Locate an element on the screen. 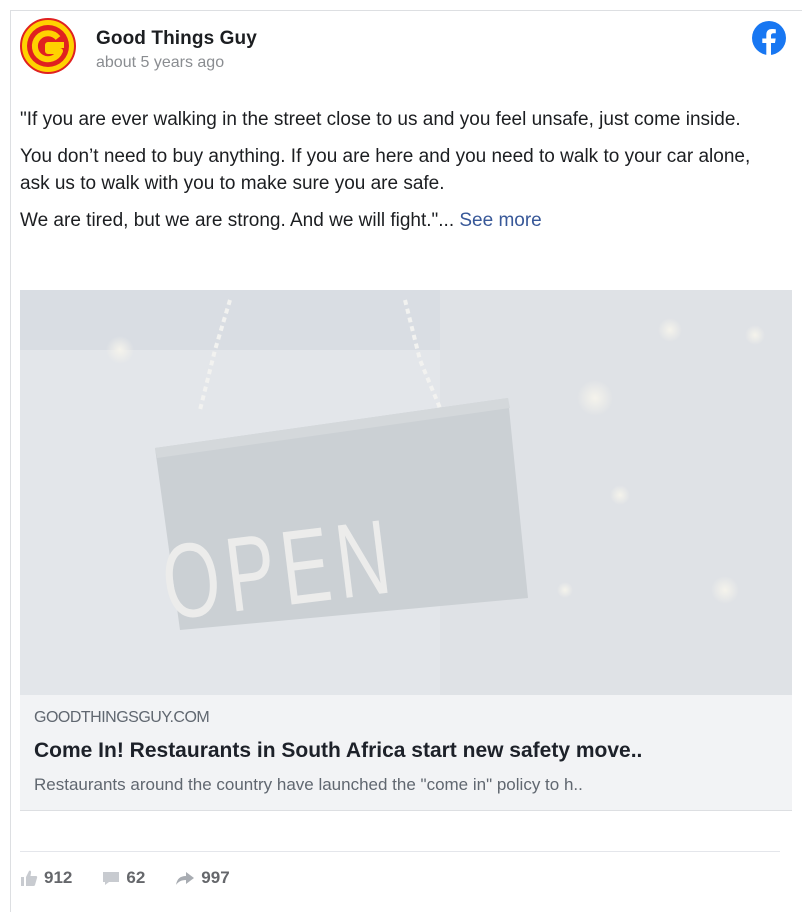  shares-value: 997 is located at coordinates (215, 877).